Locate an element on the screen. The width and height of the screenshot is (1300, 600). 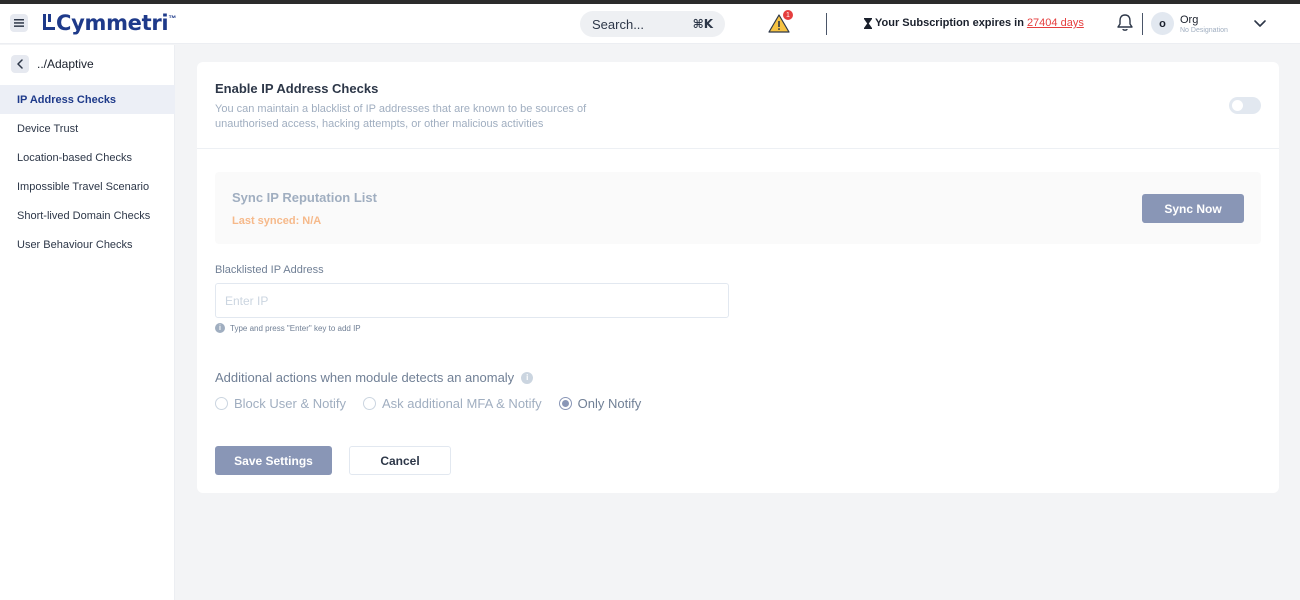
radio-ask-mfa-notify: Ask additional MFA & Notify is located at coordinates (452, 403).